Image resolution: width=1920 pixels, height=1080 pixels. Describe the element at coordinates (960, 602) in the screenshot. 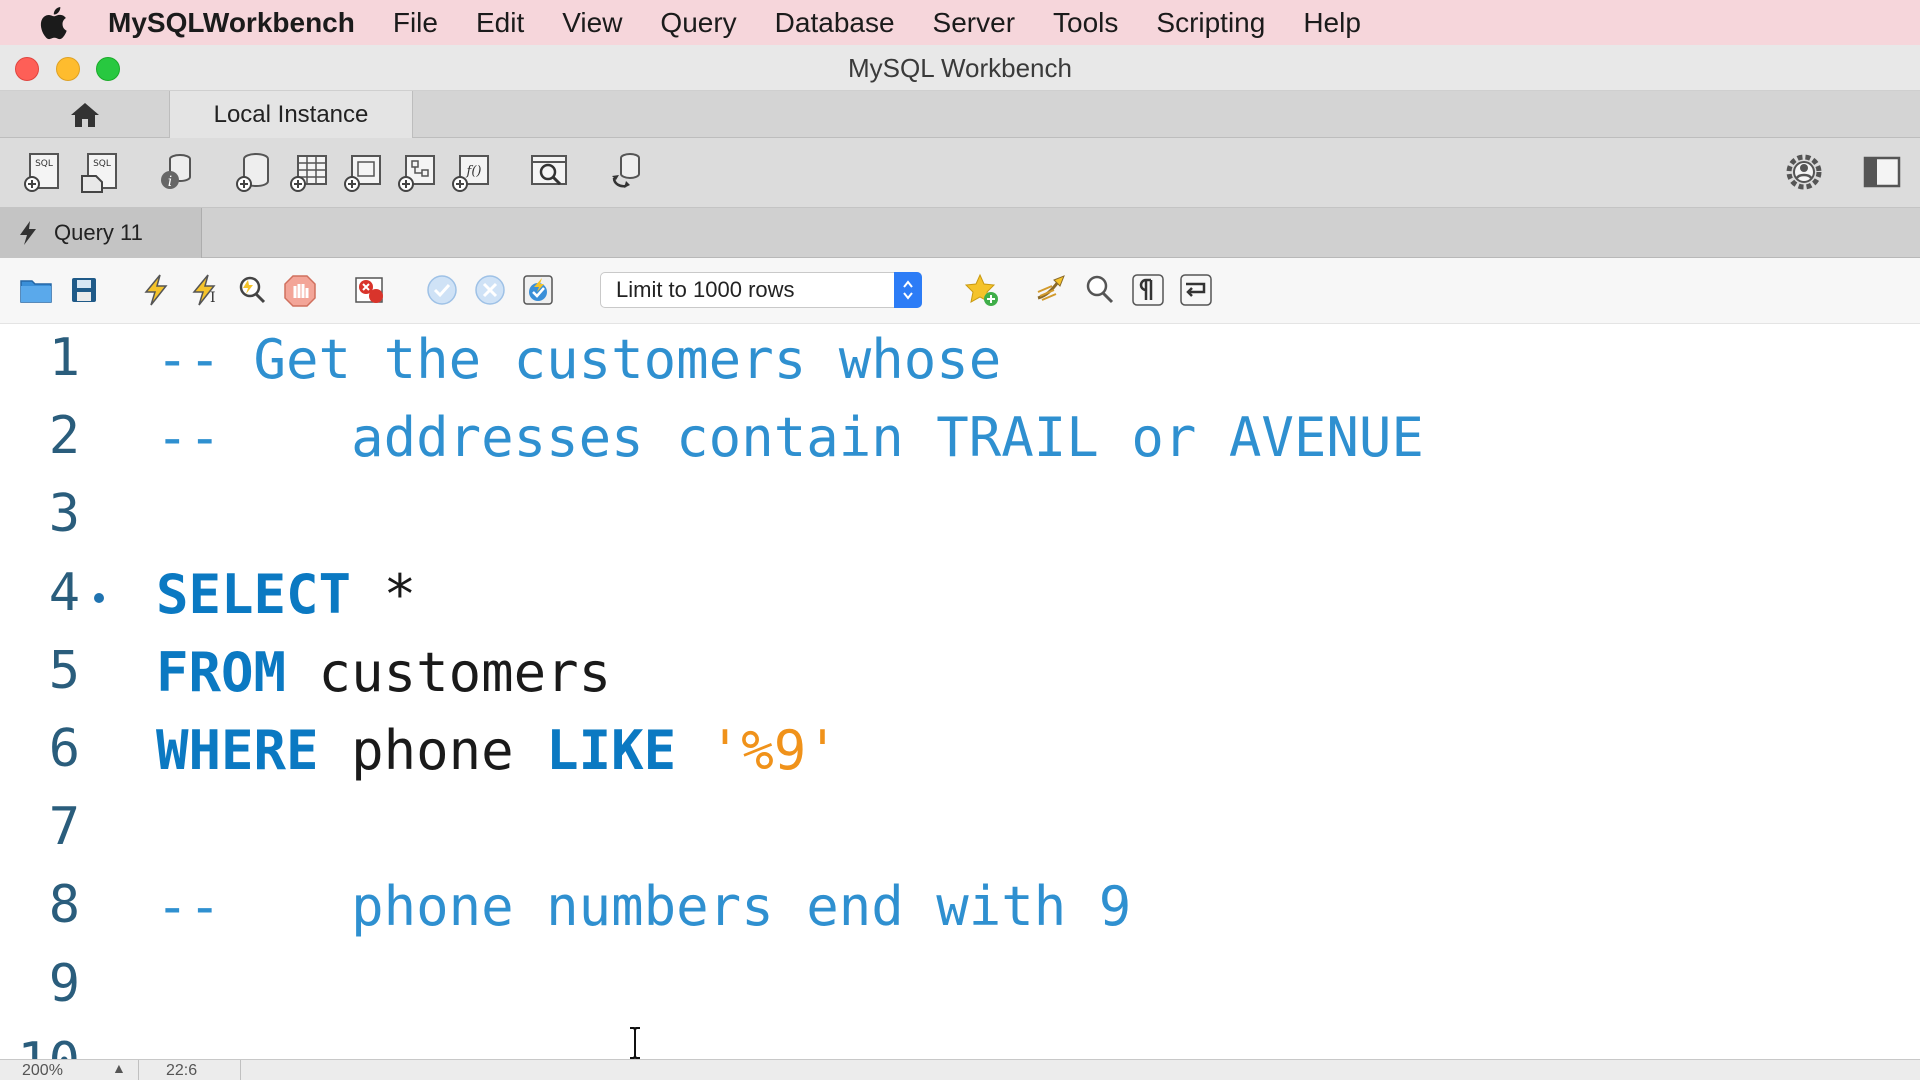

I see `code-line: 4 SELECT *` at that location.